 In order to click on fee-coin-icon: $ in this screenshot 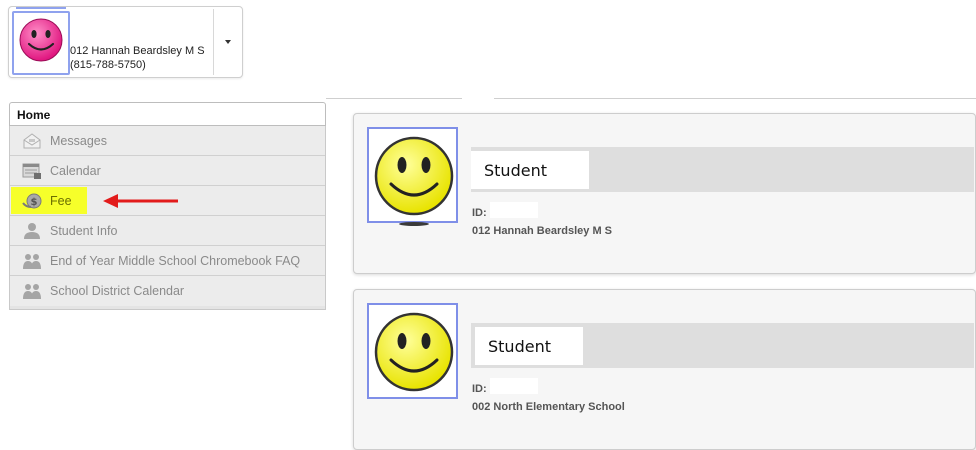, I will do `click(32, 201)`.